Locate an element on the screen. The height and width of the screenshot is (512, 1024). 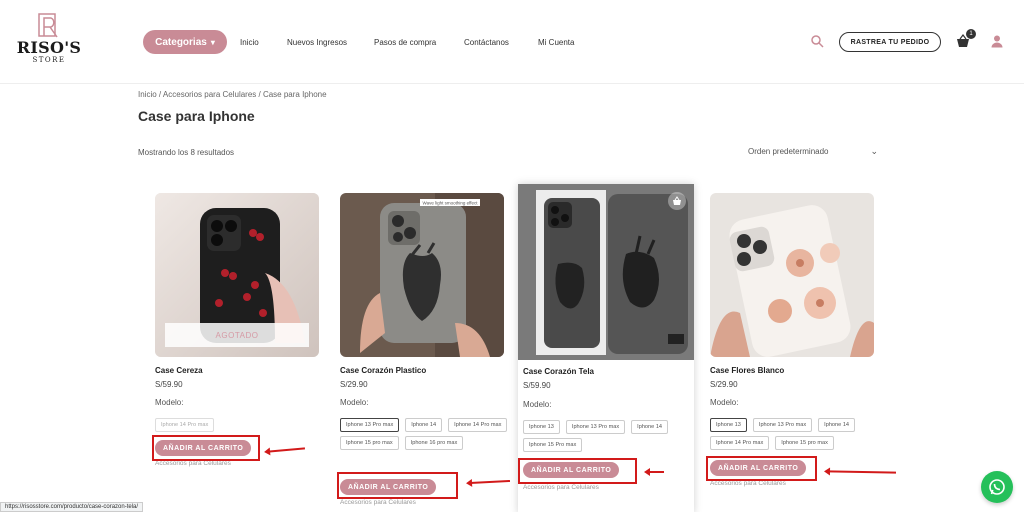
annotation-arrow is located at coordinates (654, 472).